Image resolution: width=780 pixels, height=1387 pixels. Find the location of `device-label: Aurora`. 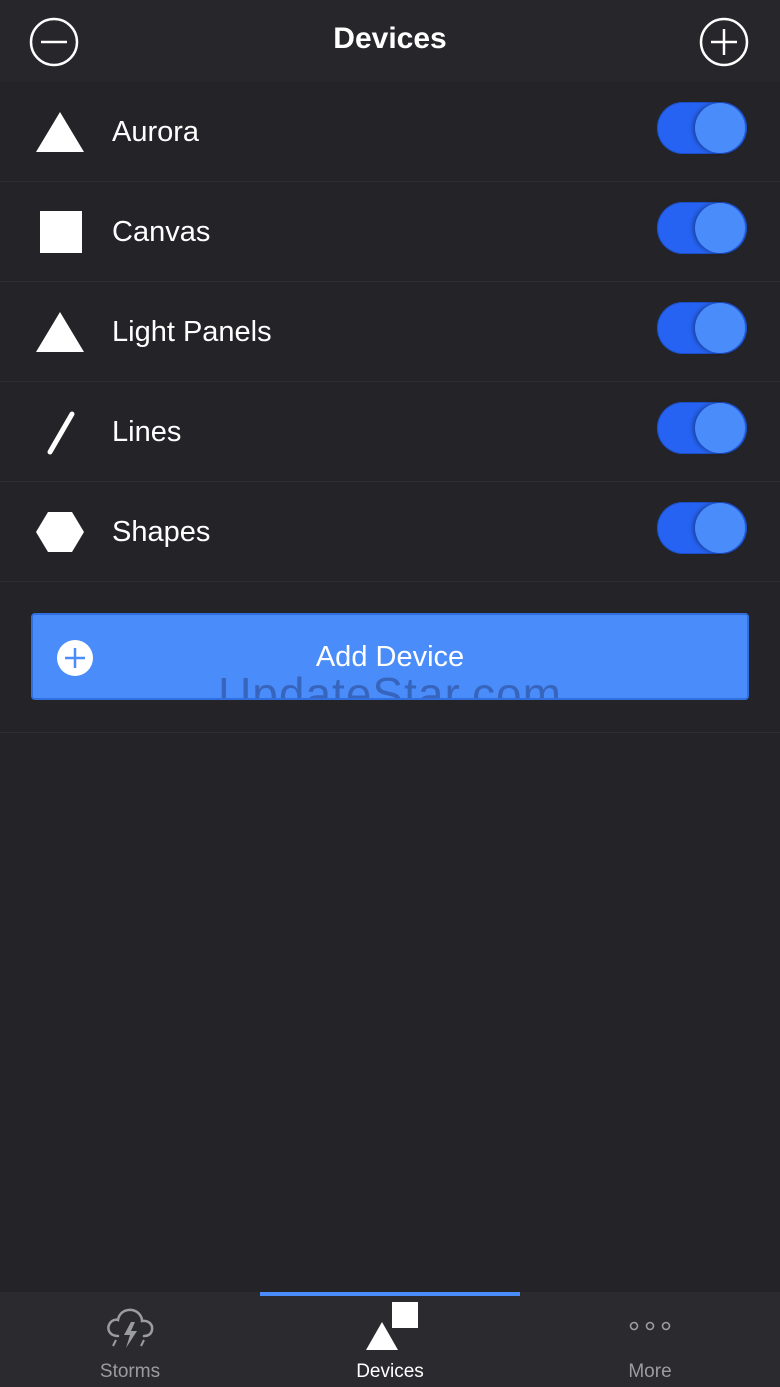

device-label: Aurora is located at coordinates (156, 132).